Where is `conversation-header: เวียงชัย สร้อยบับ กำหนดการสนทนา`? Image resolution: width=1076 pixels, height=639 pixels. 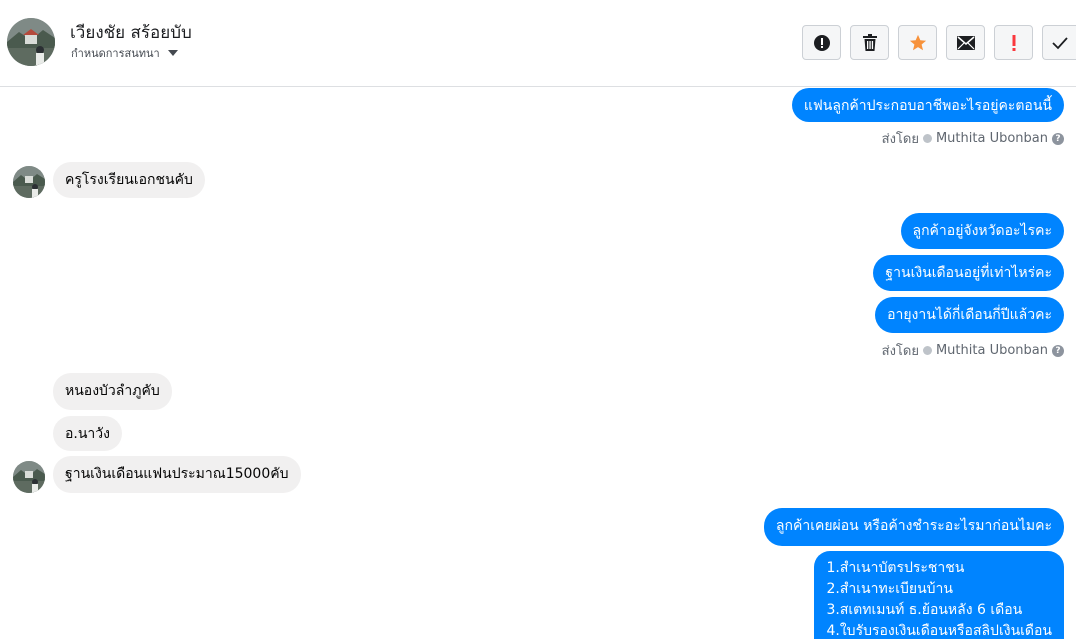
conversation-header: เวียงชัย สร้อยบับ กำหนดการสนทนา is located at coordinates (538, 43).